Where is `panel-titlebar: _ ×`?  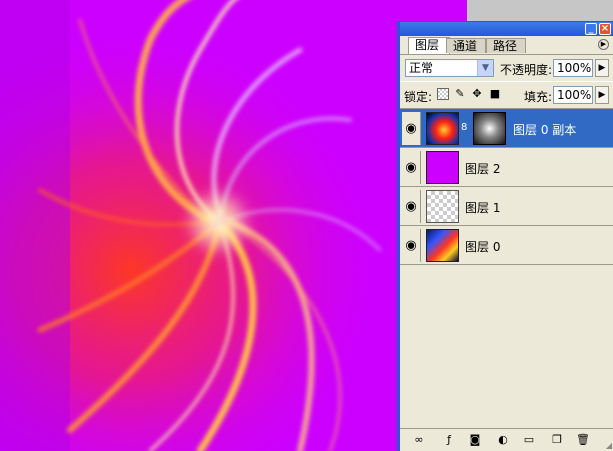
panel-titlebar: _ × is located at coordinates (506, 29).